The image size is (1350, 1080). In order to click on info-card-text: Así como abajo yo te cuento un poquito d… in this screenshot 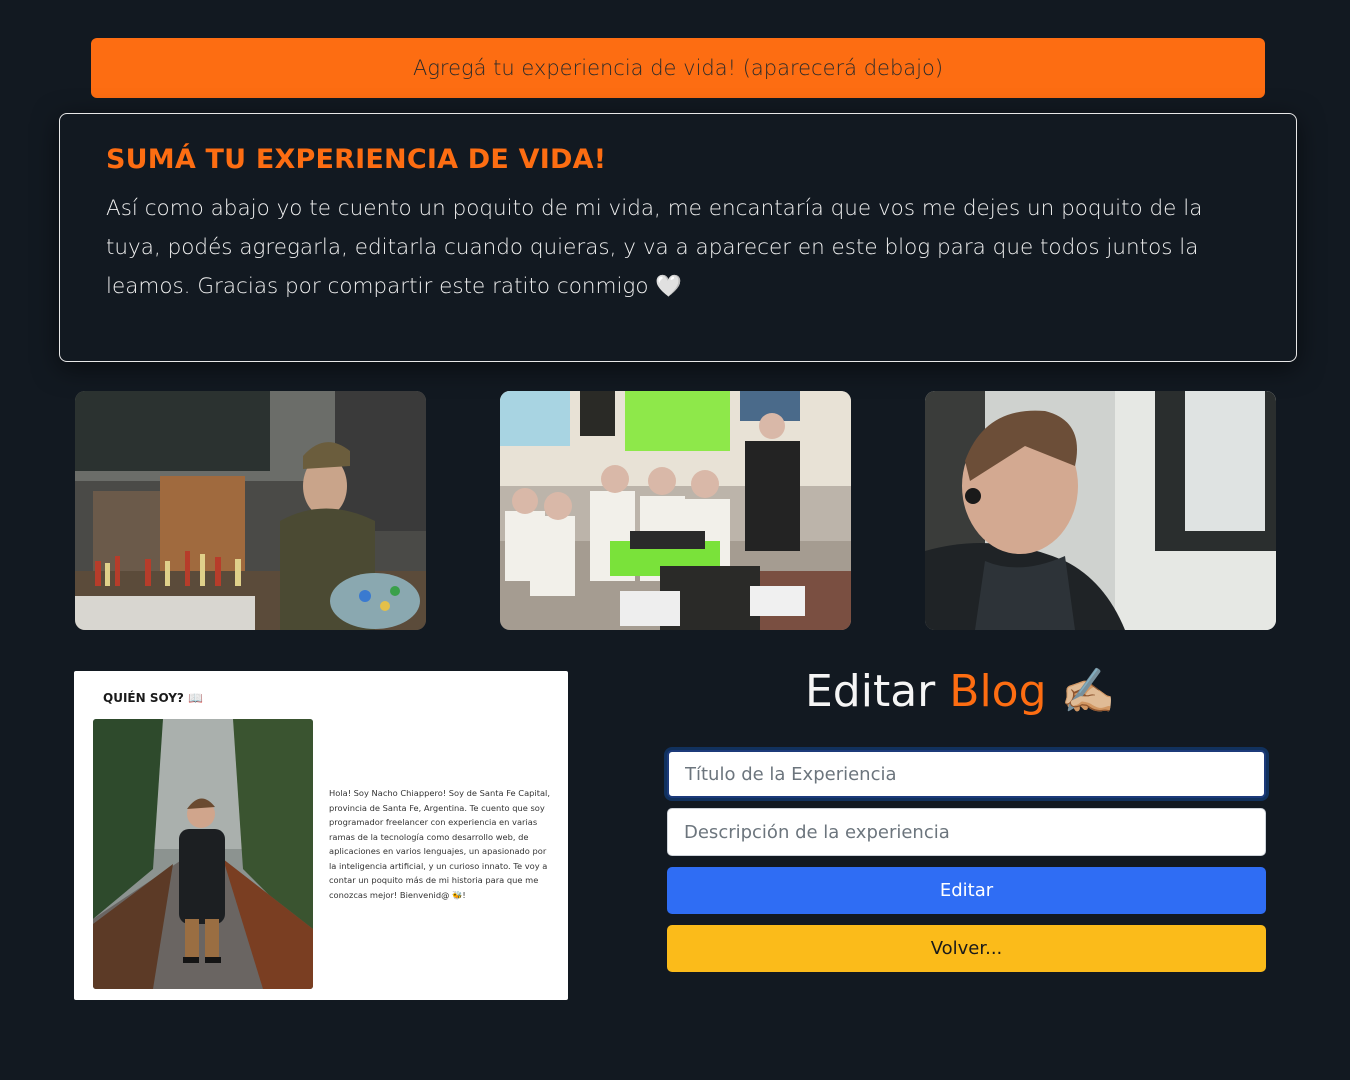, I will do `click(654, 247)`.